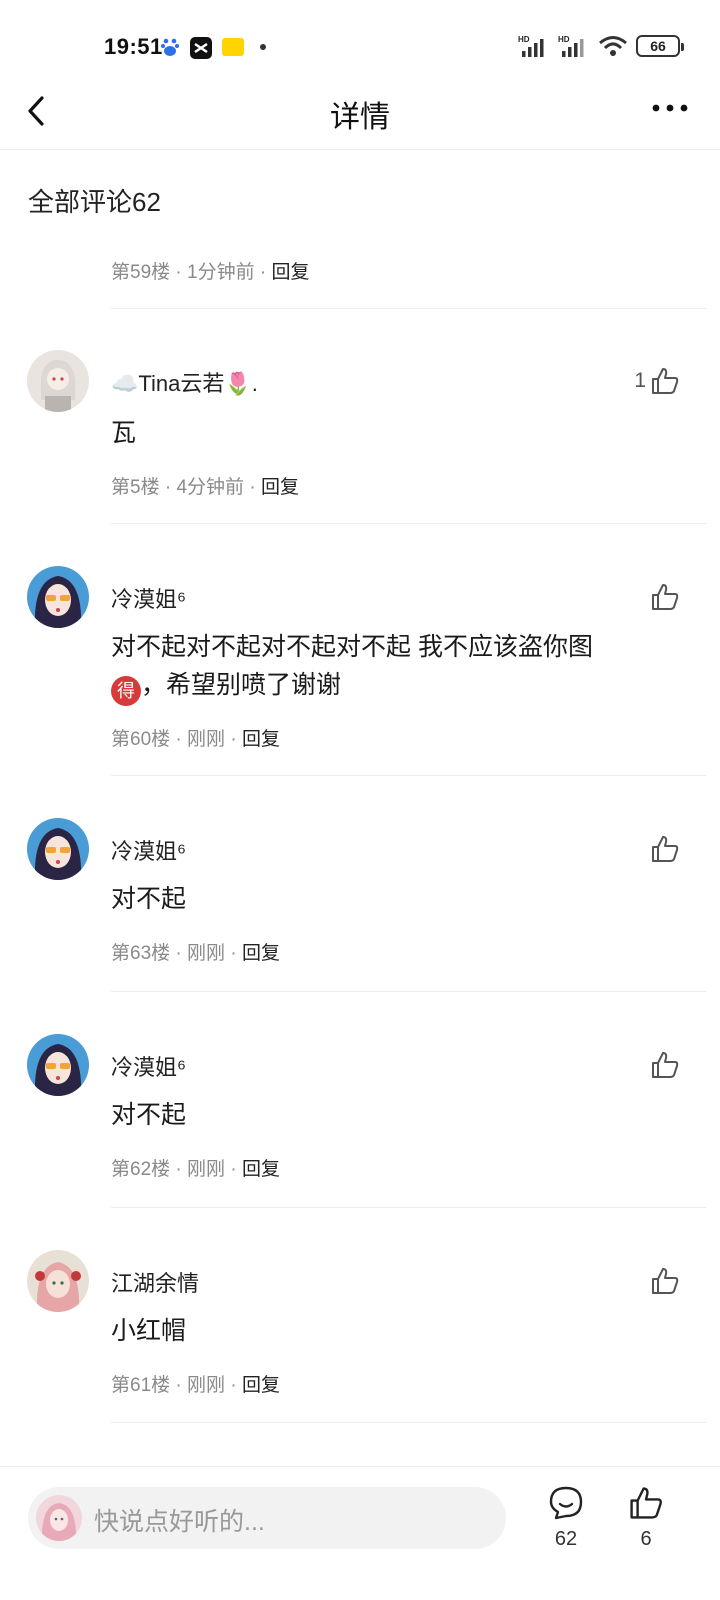 The height and width of the screenshot is (1600, 720). What do you see at coordinates (141, 272) in the screenshot?
I see `floor-number: 第59楼` at bounding box center [141, 272].